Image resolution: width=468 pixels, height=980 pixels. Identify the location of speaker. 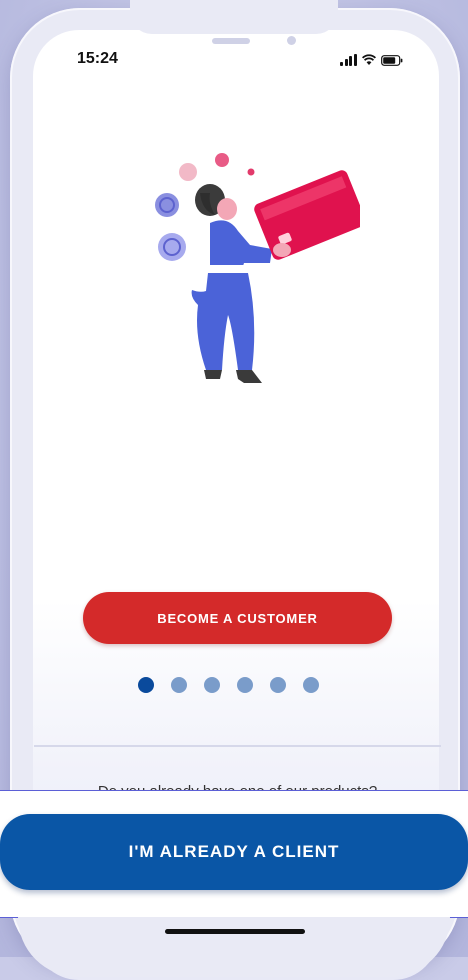
(231, 41).